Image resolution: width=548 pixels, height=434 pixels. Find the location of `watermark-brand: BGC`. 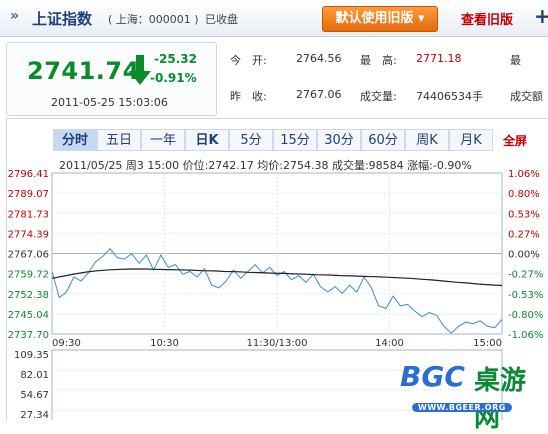

watermark-brand: BGC is located at coordinates (432, 376).